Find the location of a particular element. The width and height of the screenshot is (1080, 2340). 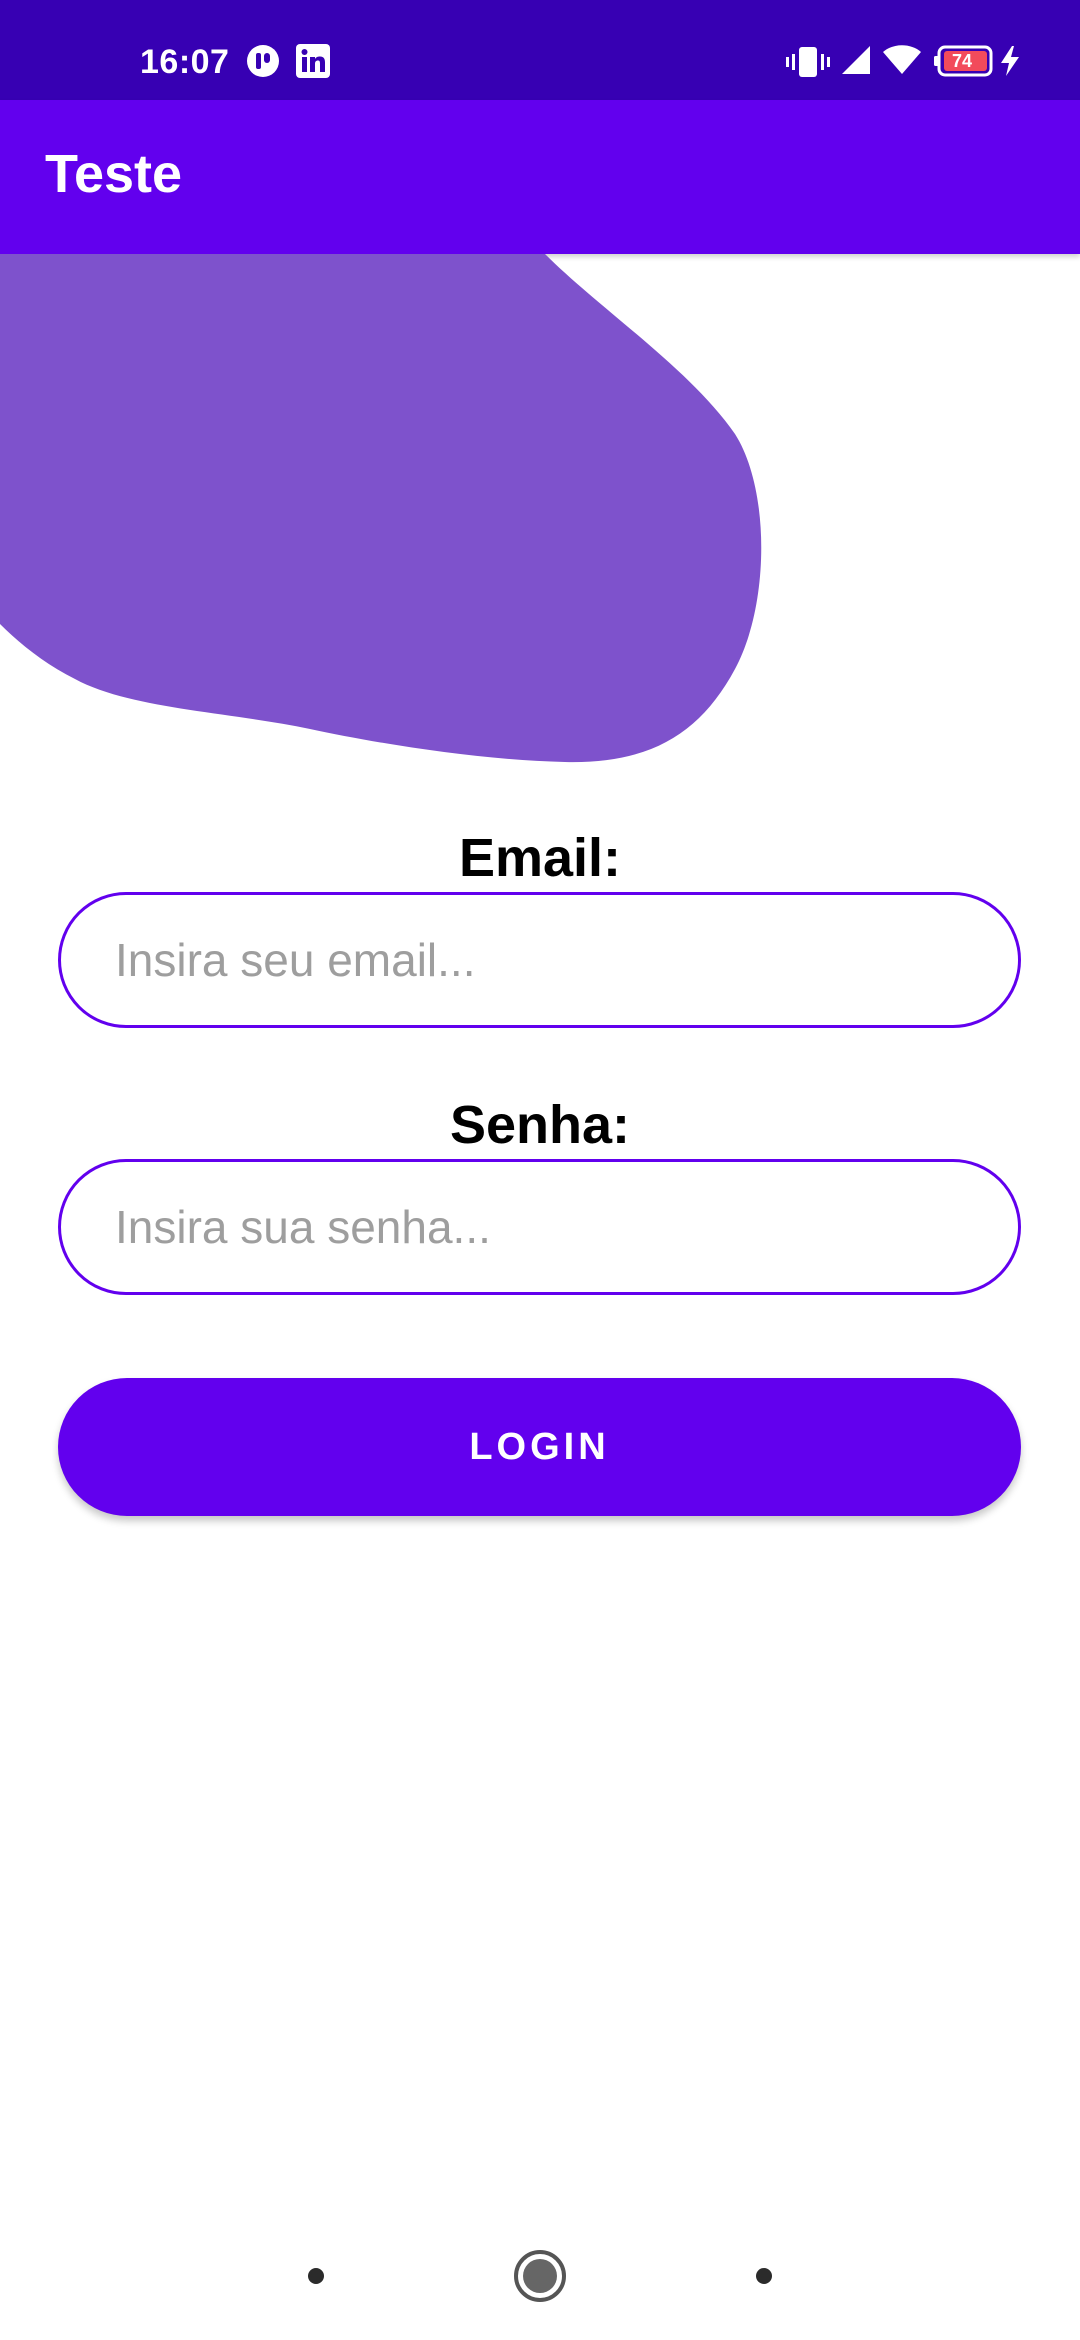

status-time: 16:07 is located at coordinates (185, 62).